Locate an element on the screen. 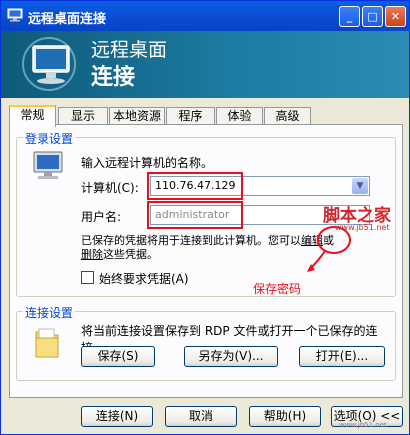  delete-credentials-link: 删除 is located at coordinates (92, 254).